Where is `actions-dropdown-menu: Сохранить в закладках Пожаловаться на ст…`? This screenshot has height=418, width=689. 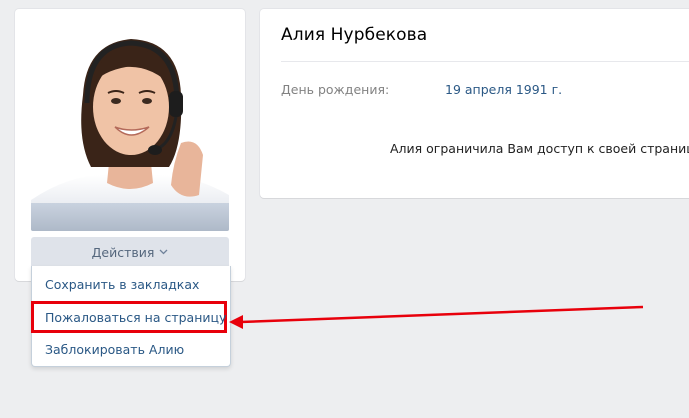 actions-dropdown-menu: Сохранить в закладках Пожаловаться на ст… is located at coordinates (131, 316).